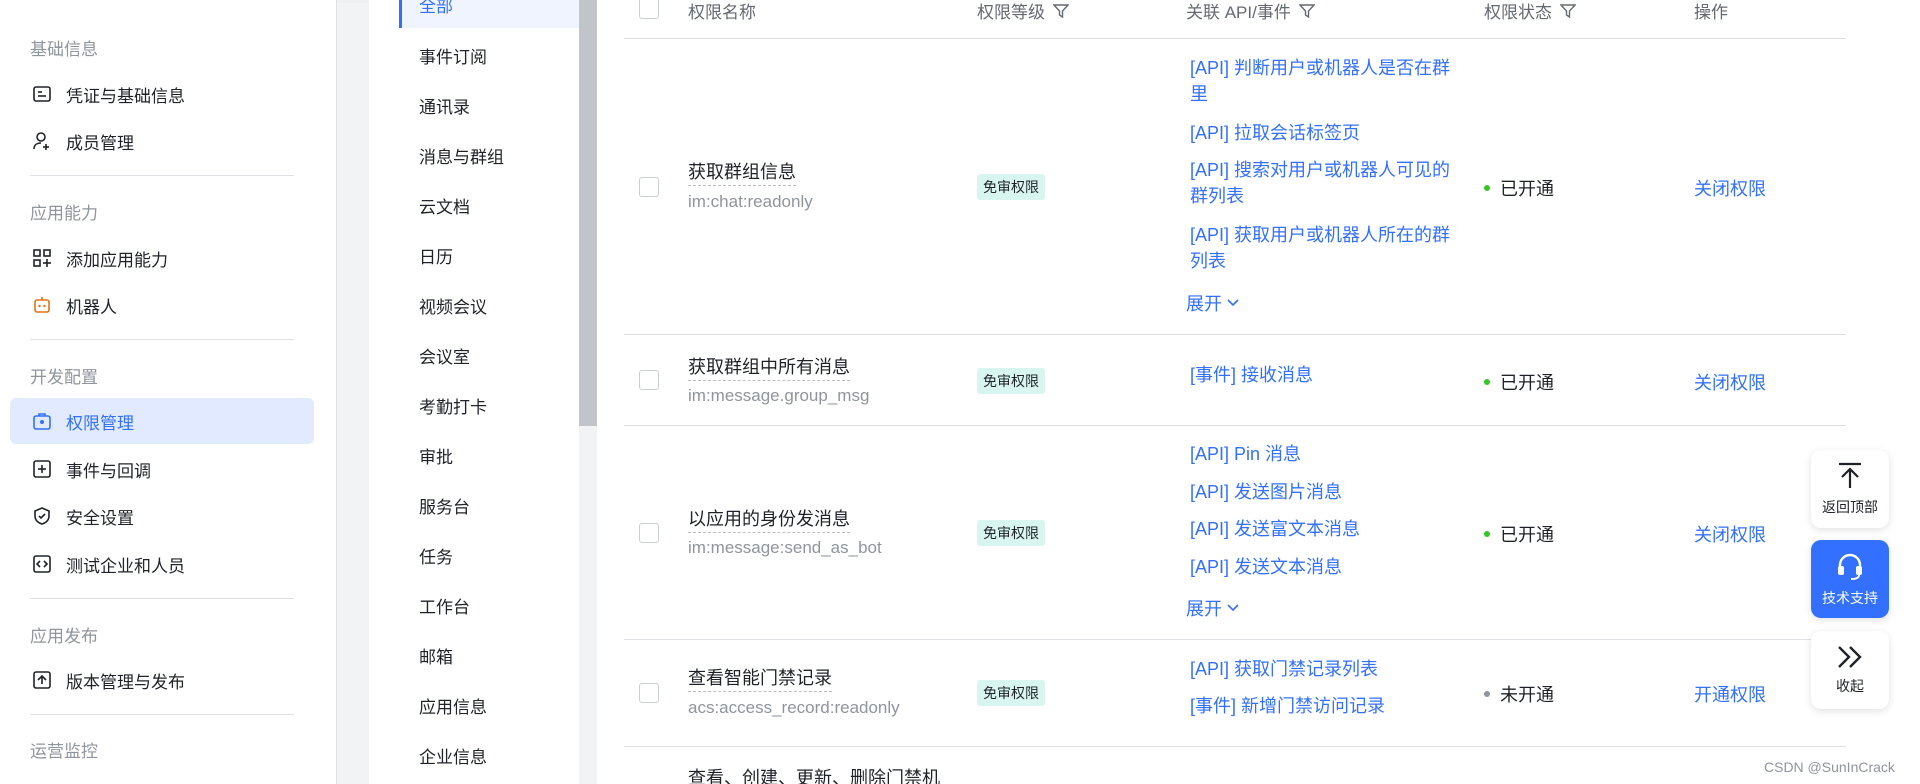 The height and width of the screenshot is (784, 1920). Describe the element at coordinates (453, 55) in the screenshot. I see `category-item: 事件订阅` at that location.